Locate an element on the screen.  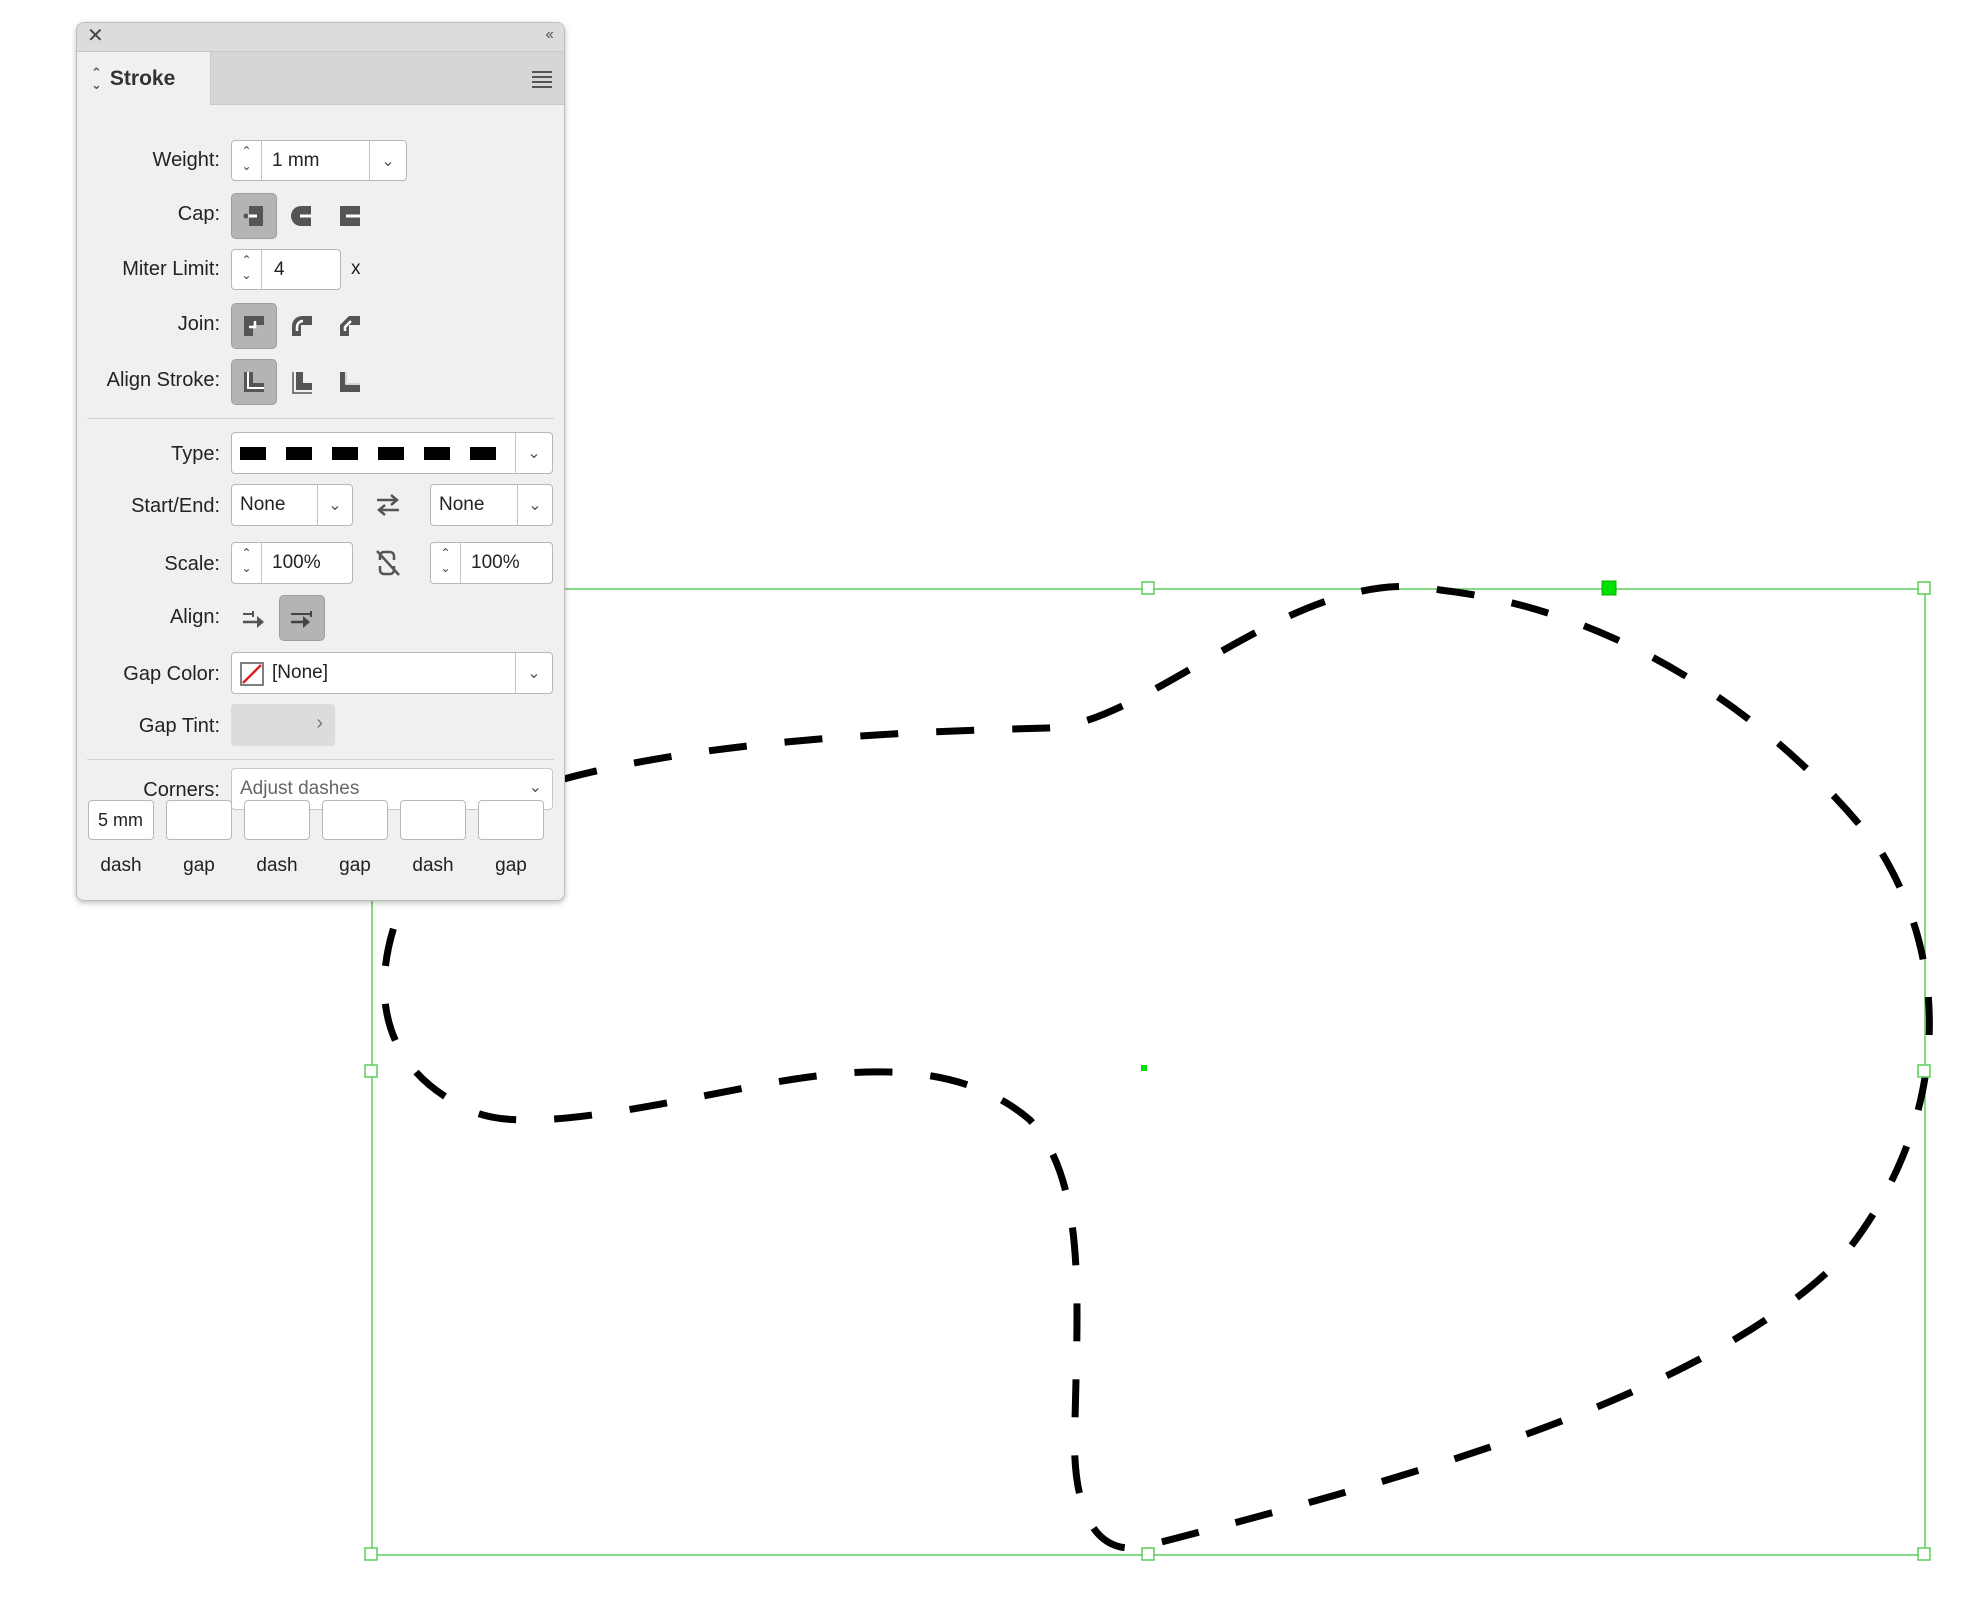
handle-middle-right is located at coordinates (1924, 1071).